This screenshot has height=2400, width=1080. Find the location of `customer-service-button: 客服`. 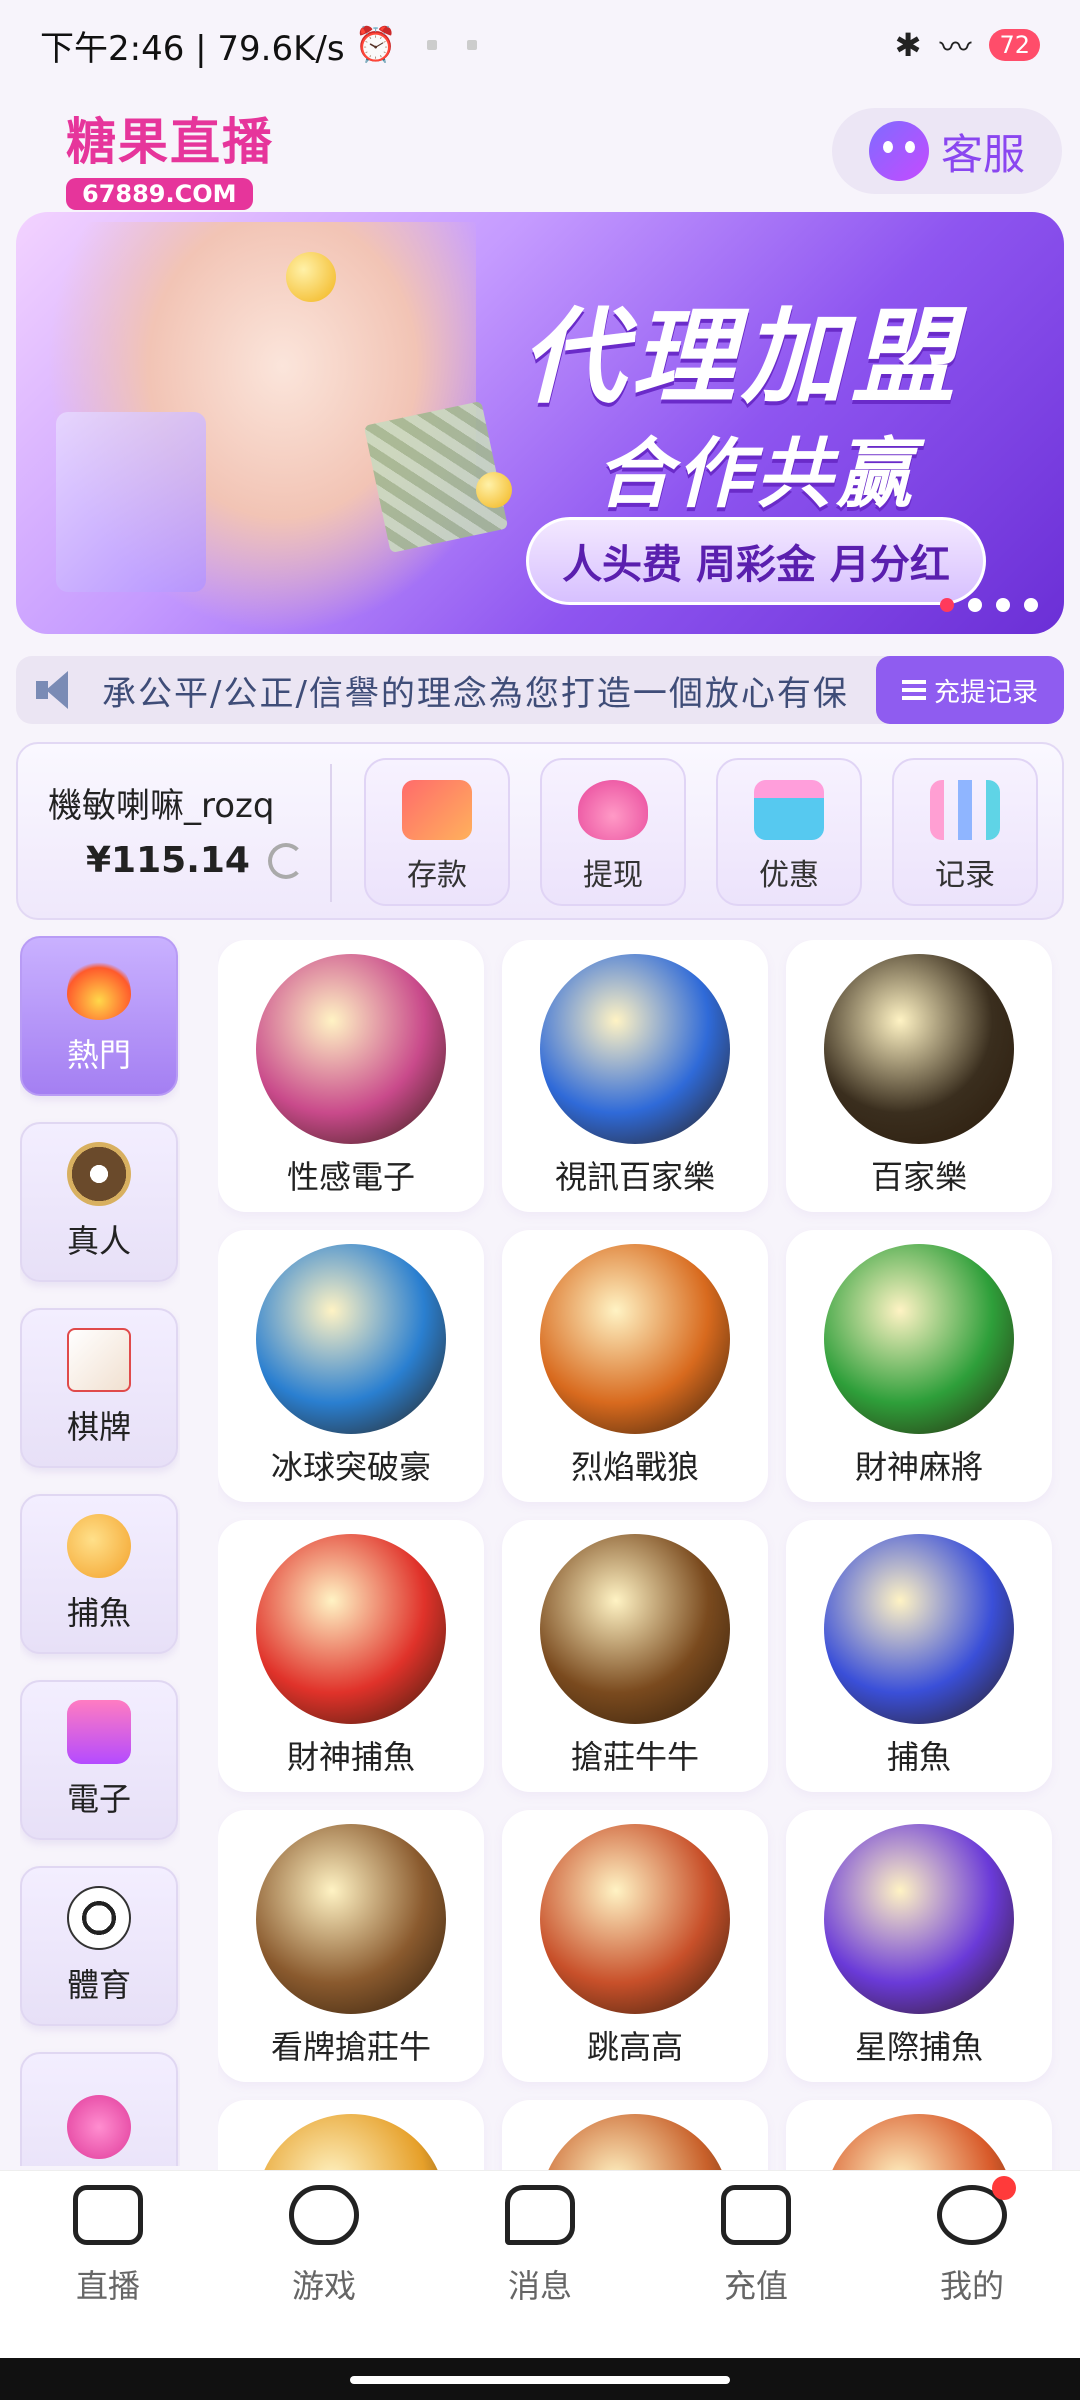

customer-service-button: 客服 is located at coordinates (947, 151).